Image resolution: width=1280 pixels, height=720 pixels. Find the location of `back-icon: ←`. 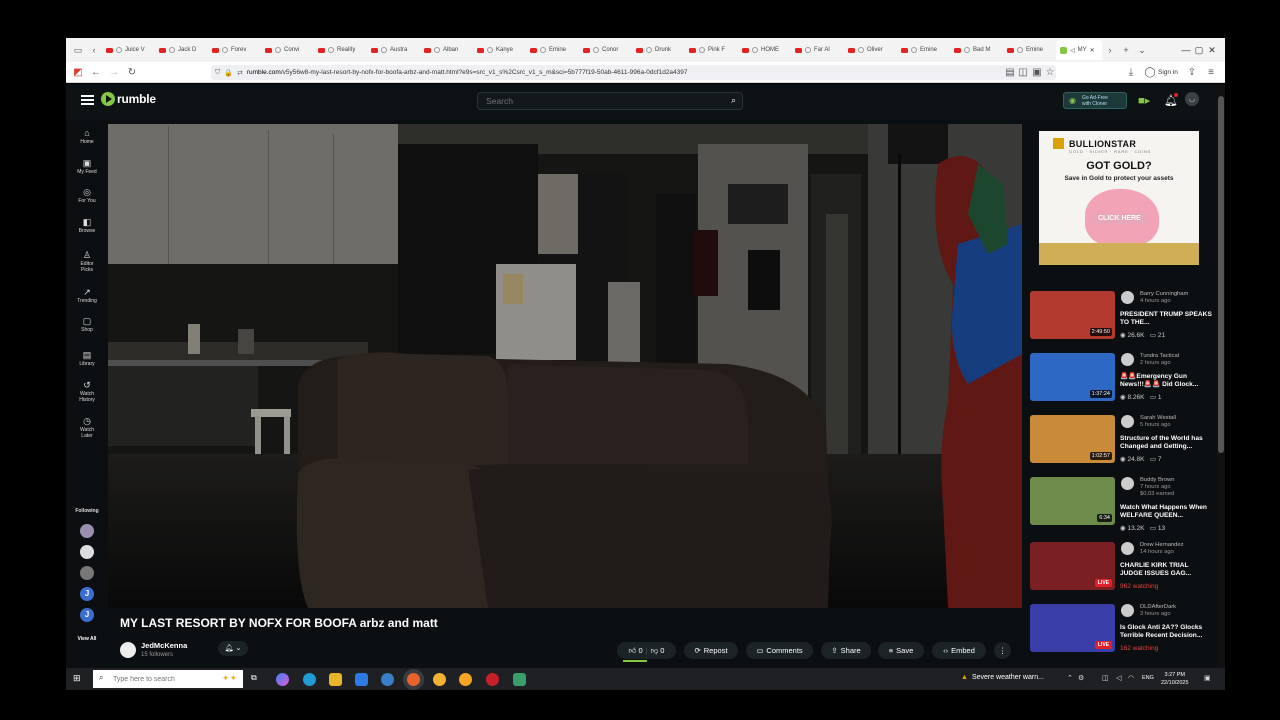

back-icon: ← is located at coordinates (96, 72).